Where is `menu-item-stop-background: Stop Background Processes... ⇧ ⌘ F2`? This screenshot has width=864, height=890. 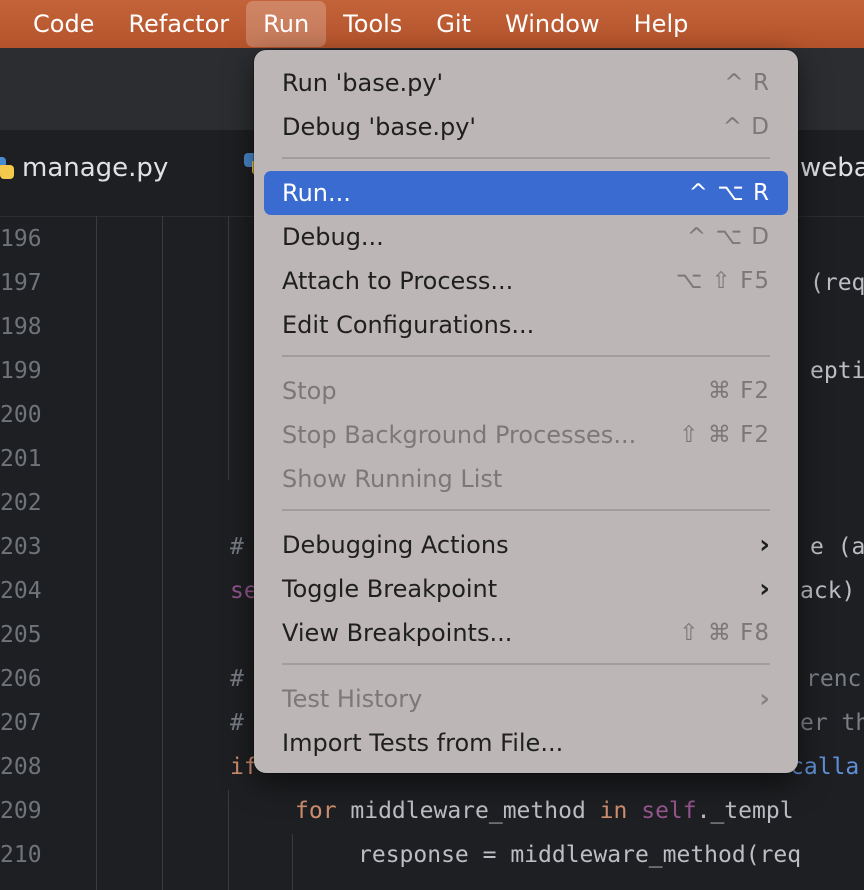
menu-item-stop-background: Stop Background Processes... ⇧ ⌘ F2 is located at coordinates (526, 435).